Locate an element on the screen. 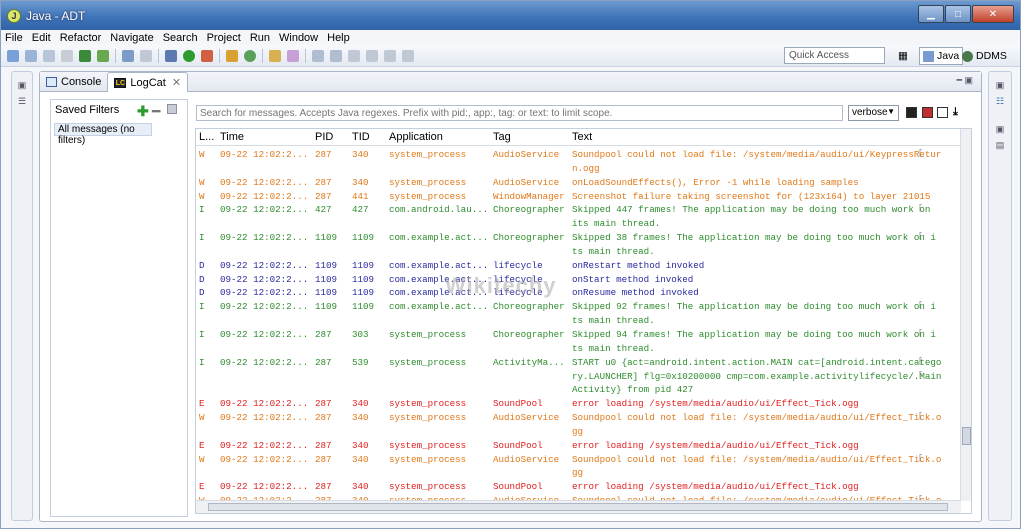  menu-project: Project is located at coordinates (224, 38).